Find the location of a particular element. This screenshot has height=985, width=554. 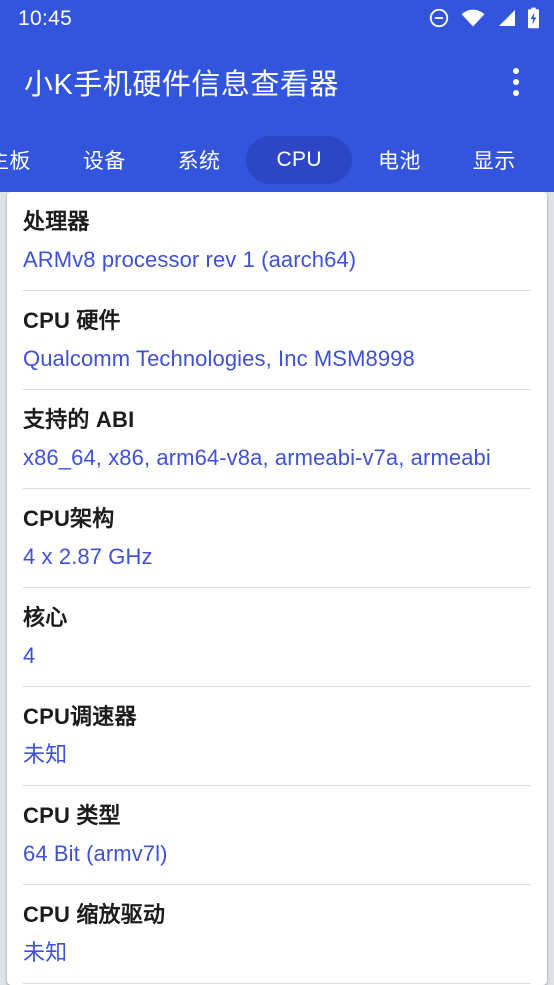

wifi-icon is located at coordinates (473, 18).